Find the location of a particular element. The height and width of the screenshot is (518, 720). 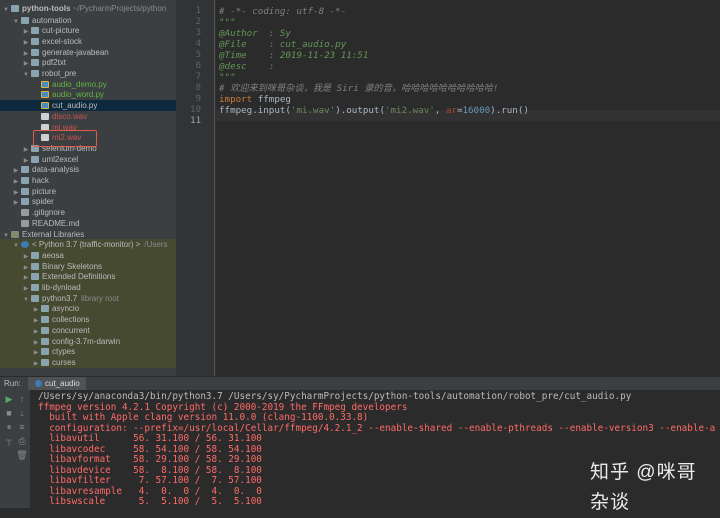

soft-wrap-icon: ≡ is located at coordinates (22, 427).